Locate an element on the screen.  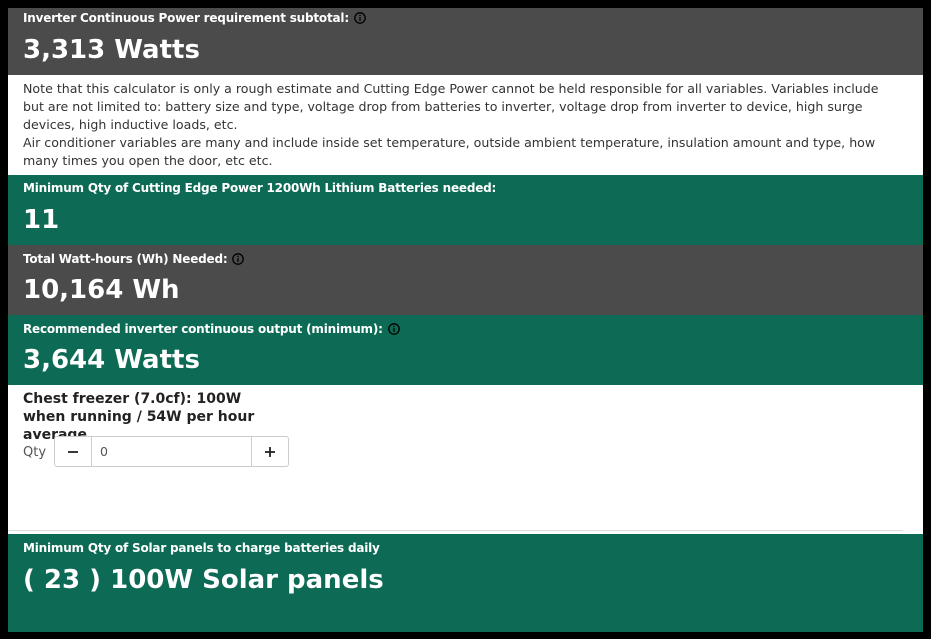
increment-button is located at coordinates (269, 451).